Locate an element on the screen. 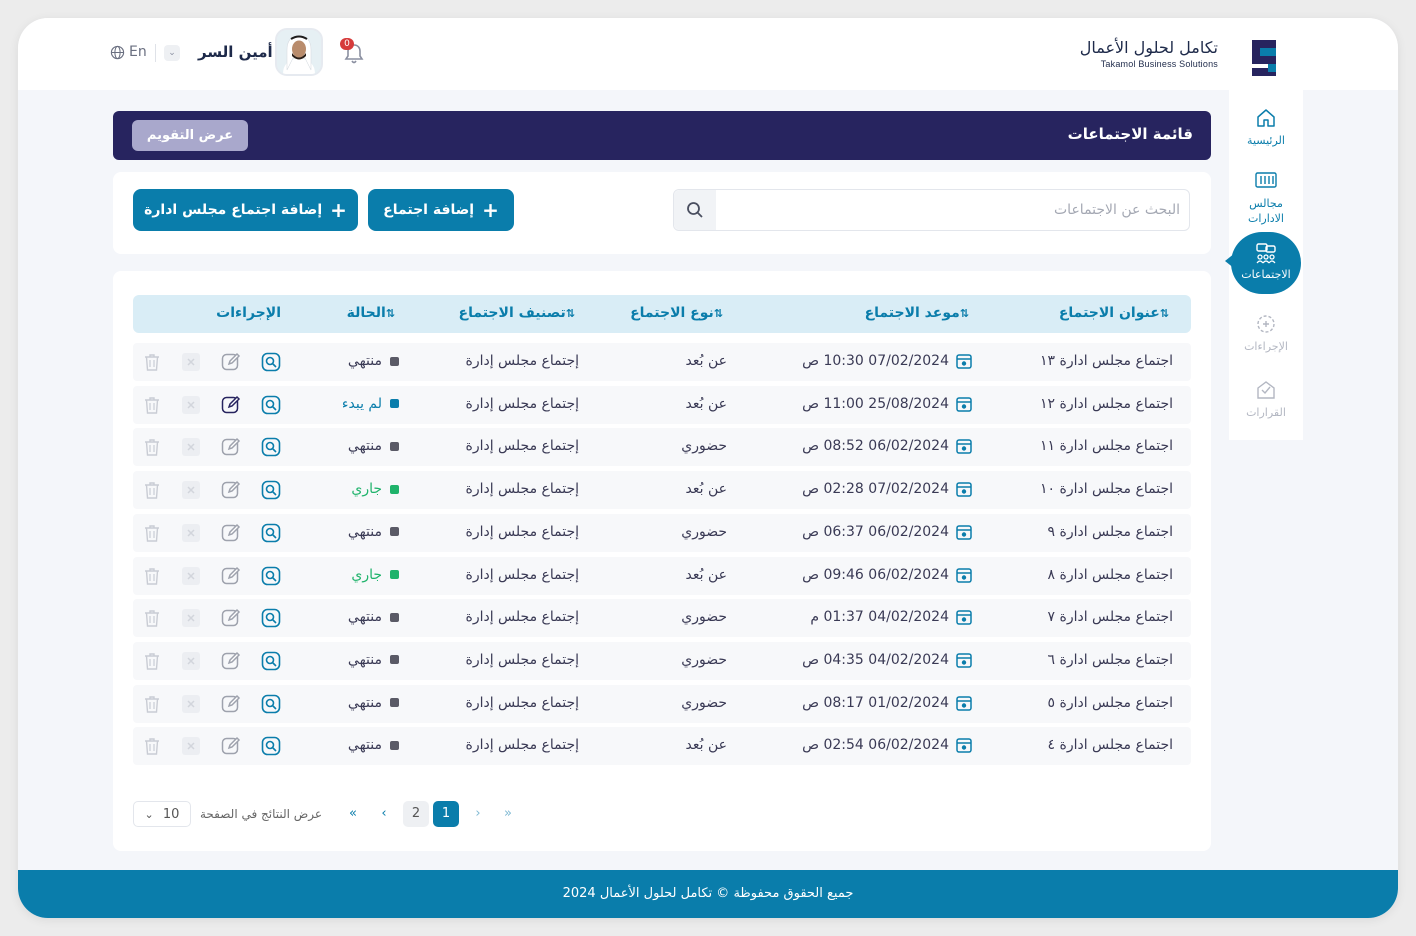  column-type: ⇅نوع الاجتماع is located at coordinates (678, 313).